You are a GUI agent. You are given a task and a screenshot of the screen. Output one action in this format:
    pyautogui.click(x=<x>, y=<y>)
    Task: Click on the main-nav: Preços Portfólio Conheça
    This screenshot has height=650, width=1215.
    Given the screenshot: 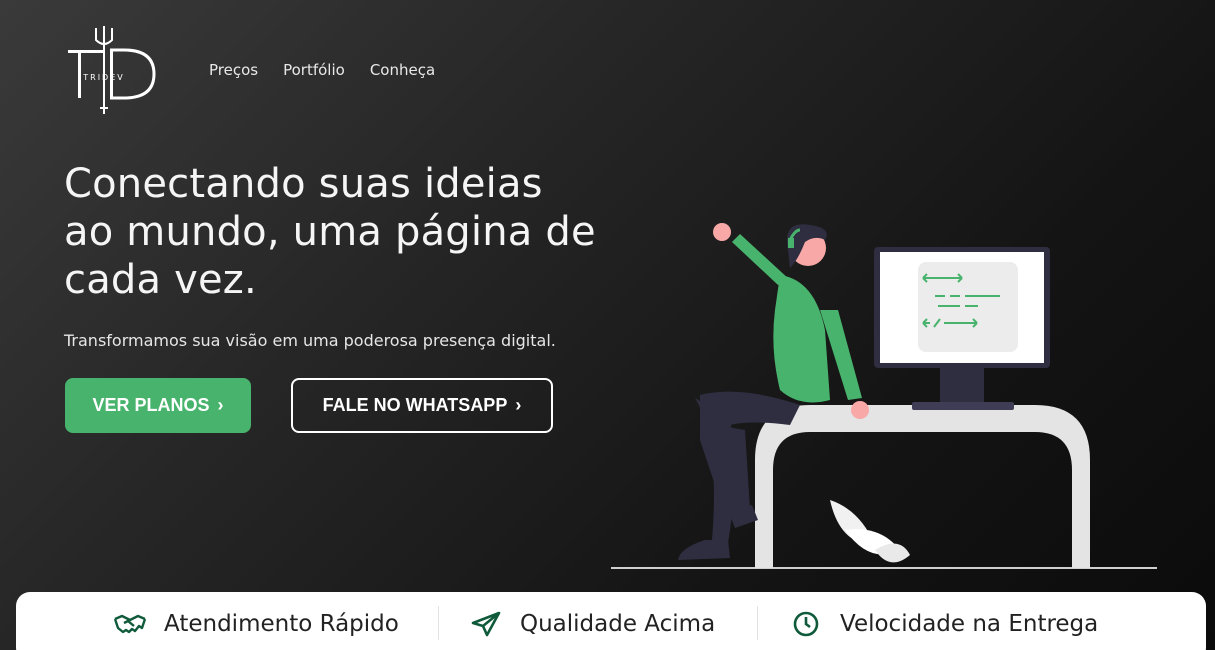 What is the action you would take?
    pyautogui.click(x=322, y=70)
    